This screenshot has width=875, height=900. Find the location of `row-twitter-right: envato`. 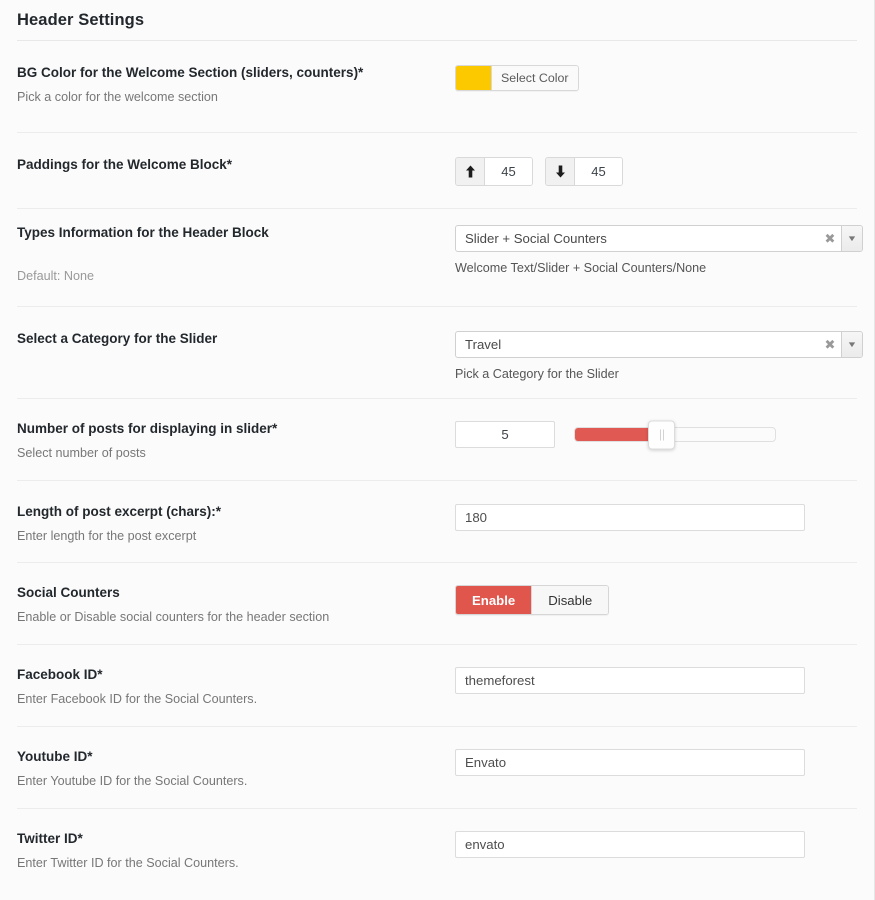

row-twitter-right: envato is located at coordinates (656, 844).